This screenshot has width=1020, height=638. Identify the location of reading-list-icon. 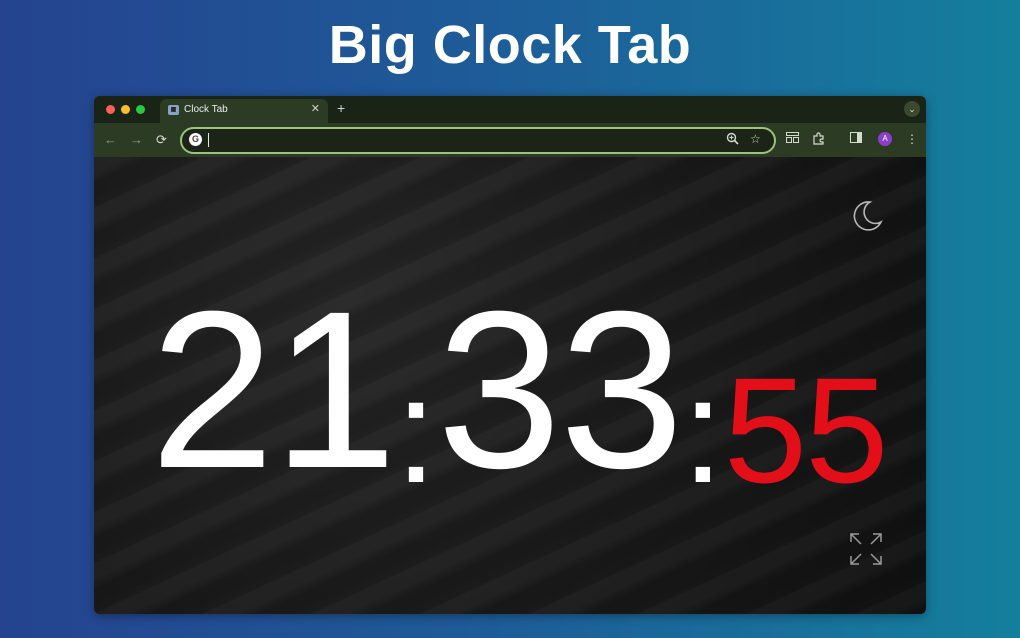
(792, 139).